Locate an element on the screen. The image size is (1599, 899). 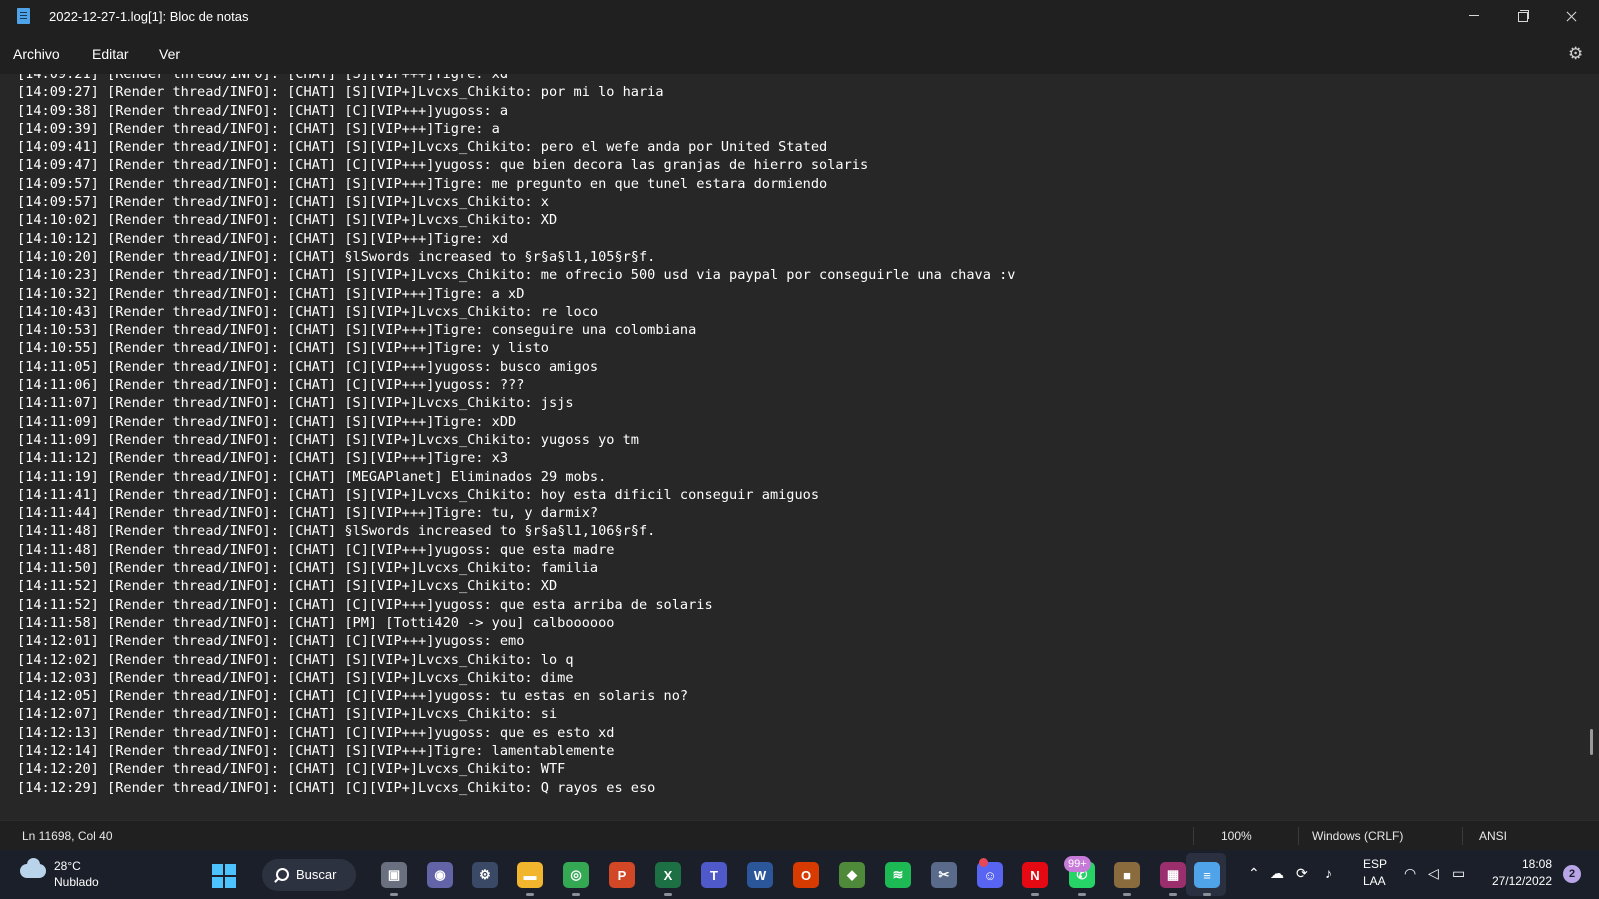
menu-editar: Editar is located at coordinates (110, 54).